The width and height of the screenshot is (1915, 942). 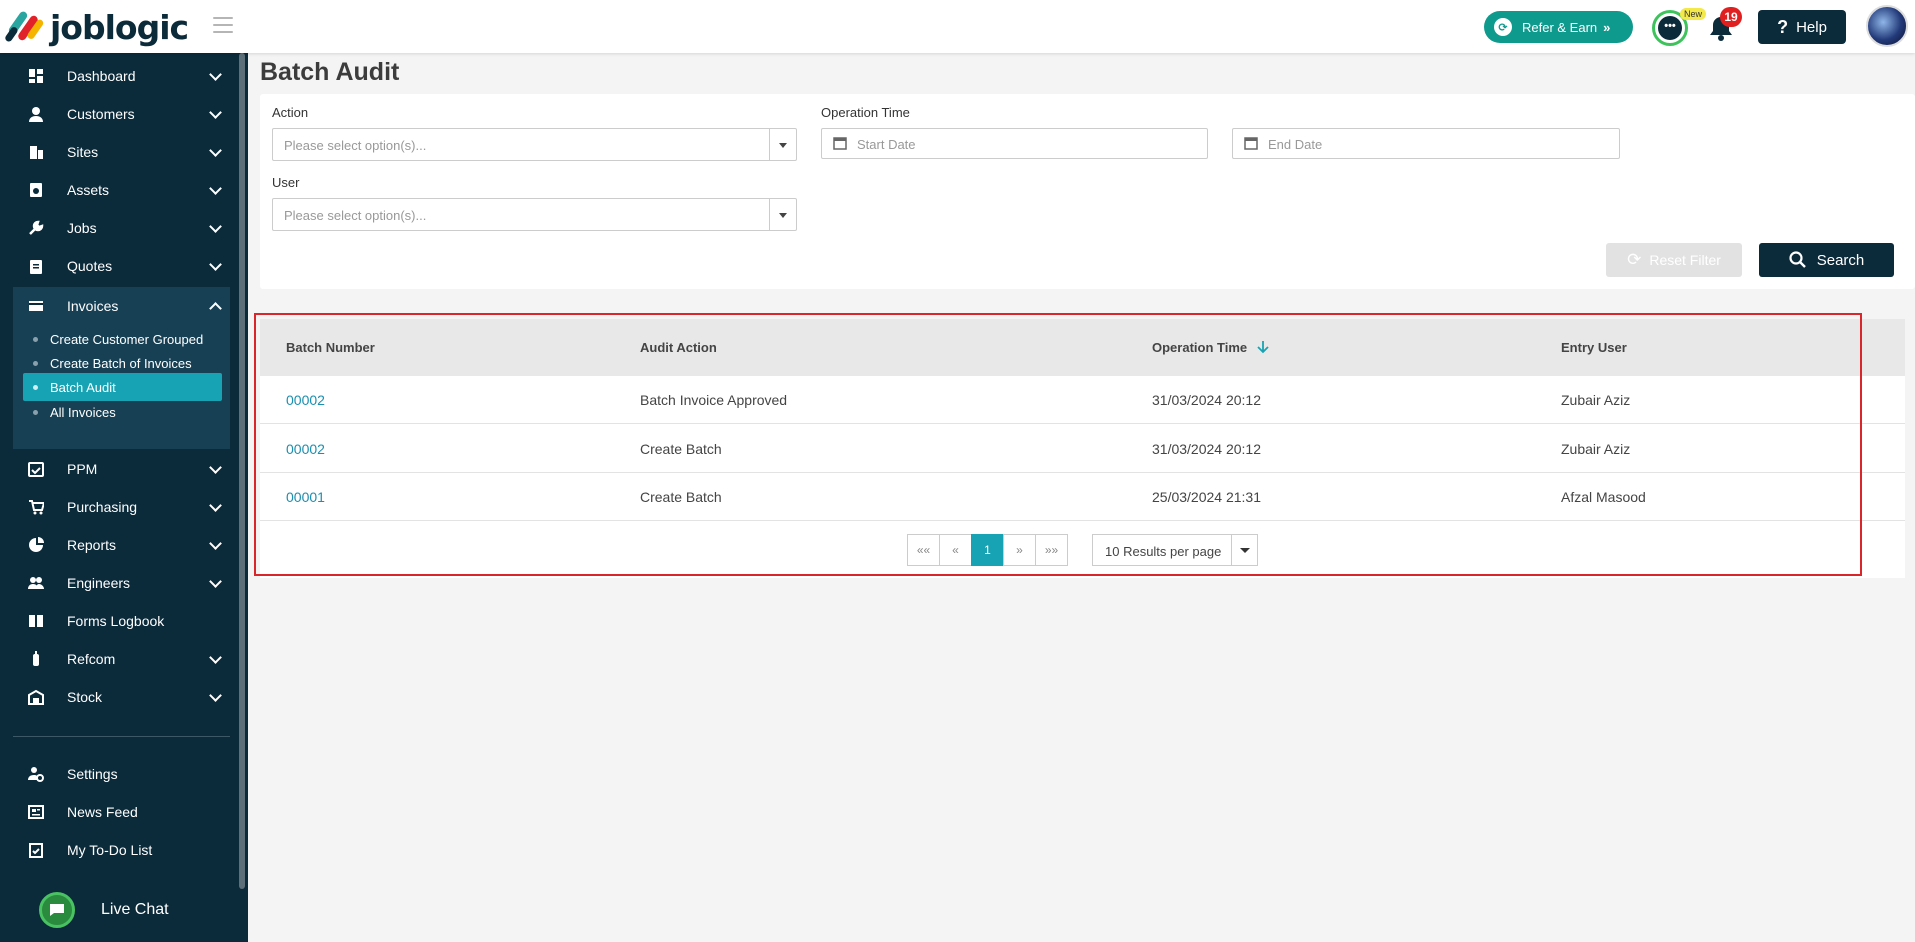 What do you see at coordinates (681, 449) in the screenshot?
I see `audit-action-cell: Create Batch` at bounding box center [681, 449].